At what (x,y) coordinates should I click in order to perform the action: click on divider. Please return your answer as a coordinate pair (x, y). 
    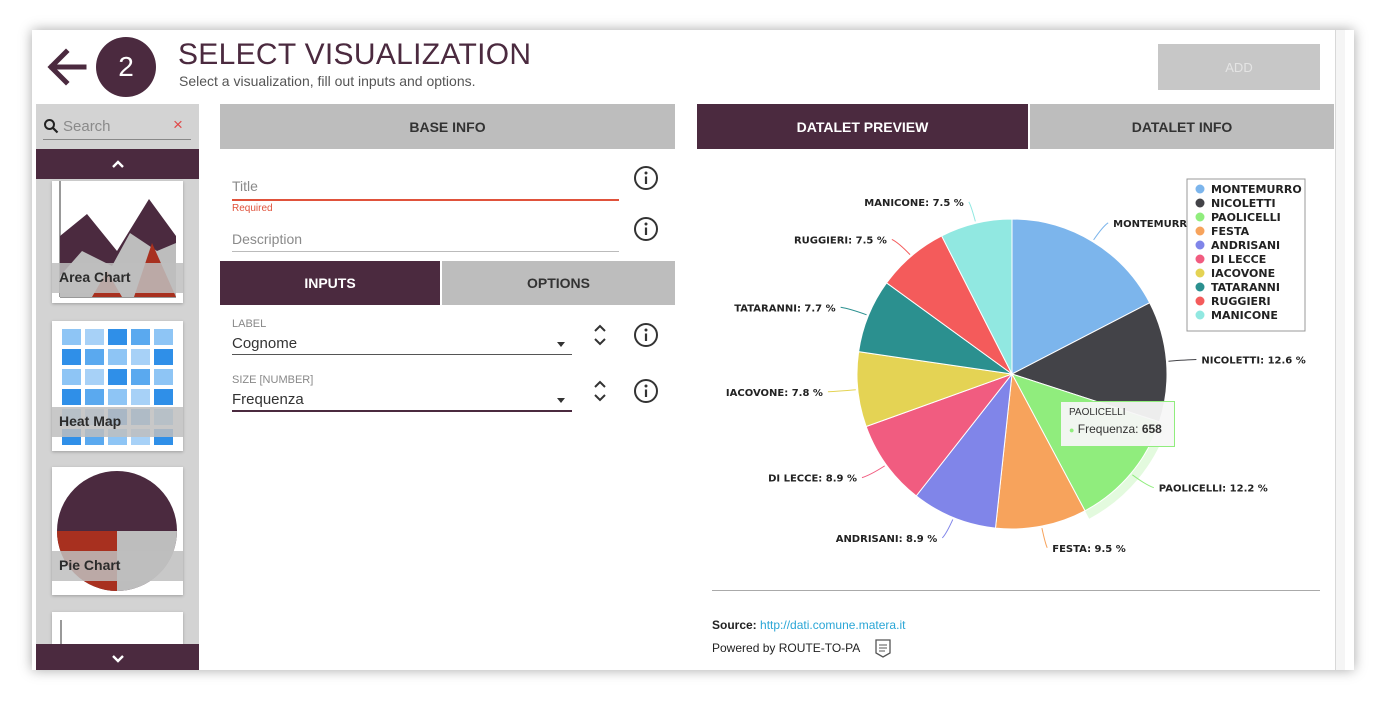
    Looking at the image, I should click on (1016, 590).